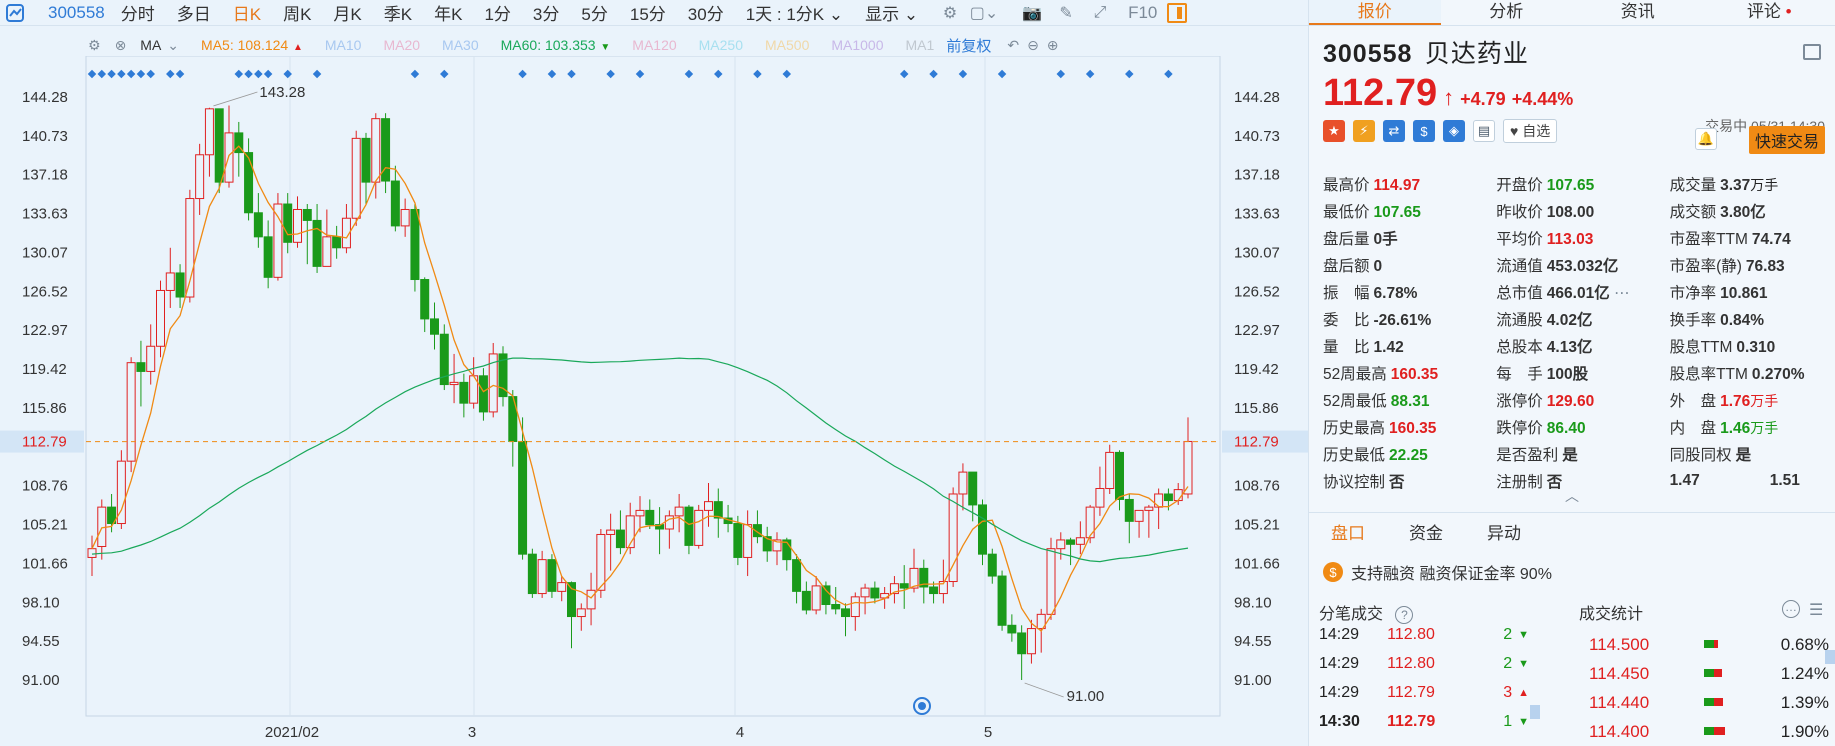  I want to click on period-tab: 15分, so click(648, 12).